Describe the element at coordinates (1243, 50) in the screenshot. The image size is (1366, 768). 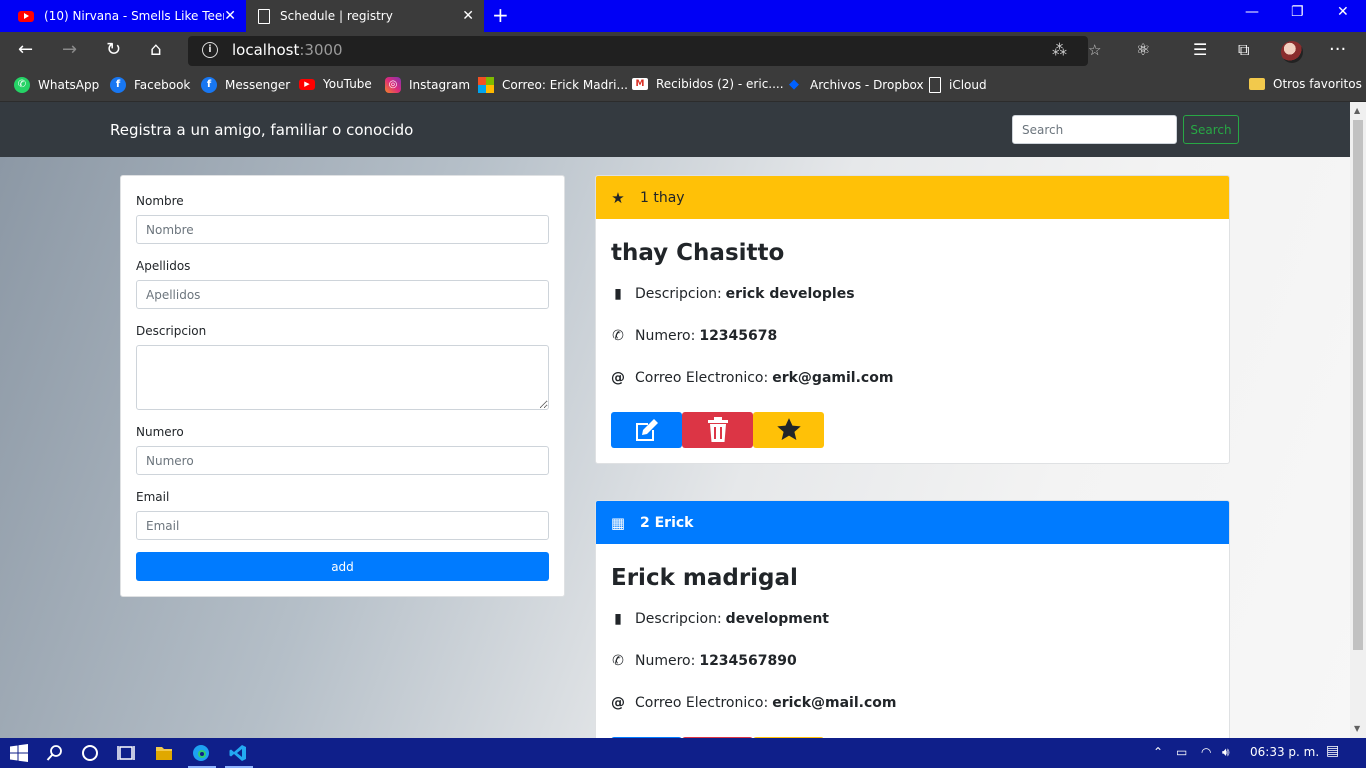
I see `collections-icon: ⧉` at that location.